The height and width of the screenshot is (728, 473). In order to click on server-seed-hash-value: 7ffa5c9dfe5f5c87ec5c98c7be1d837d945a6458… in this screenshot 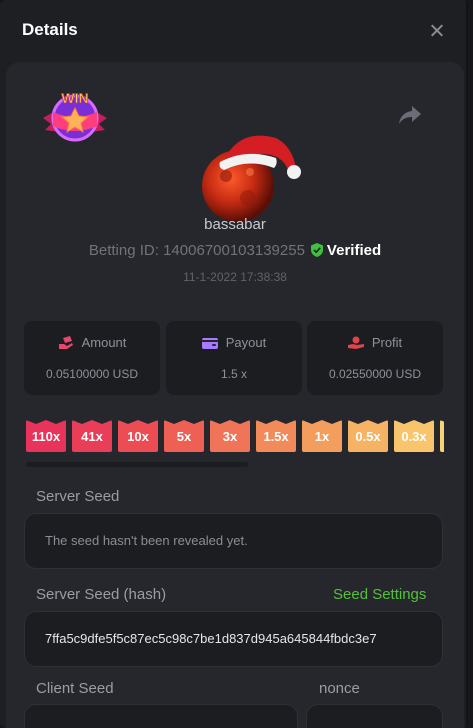, I will do `click(211, 638)`.